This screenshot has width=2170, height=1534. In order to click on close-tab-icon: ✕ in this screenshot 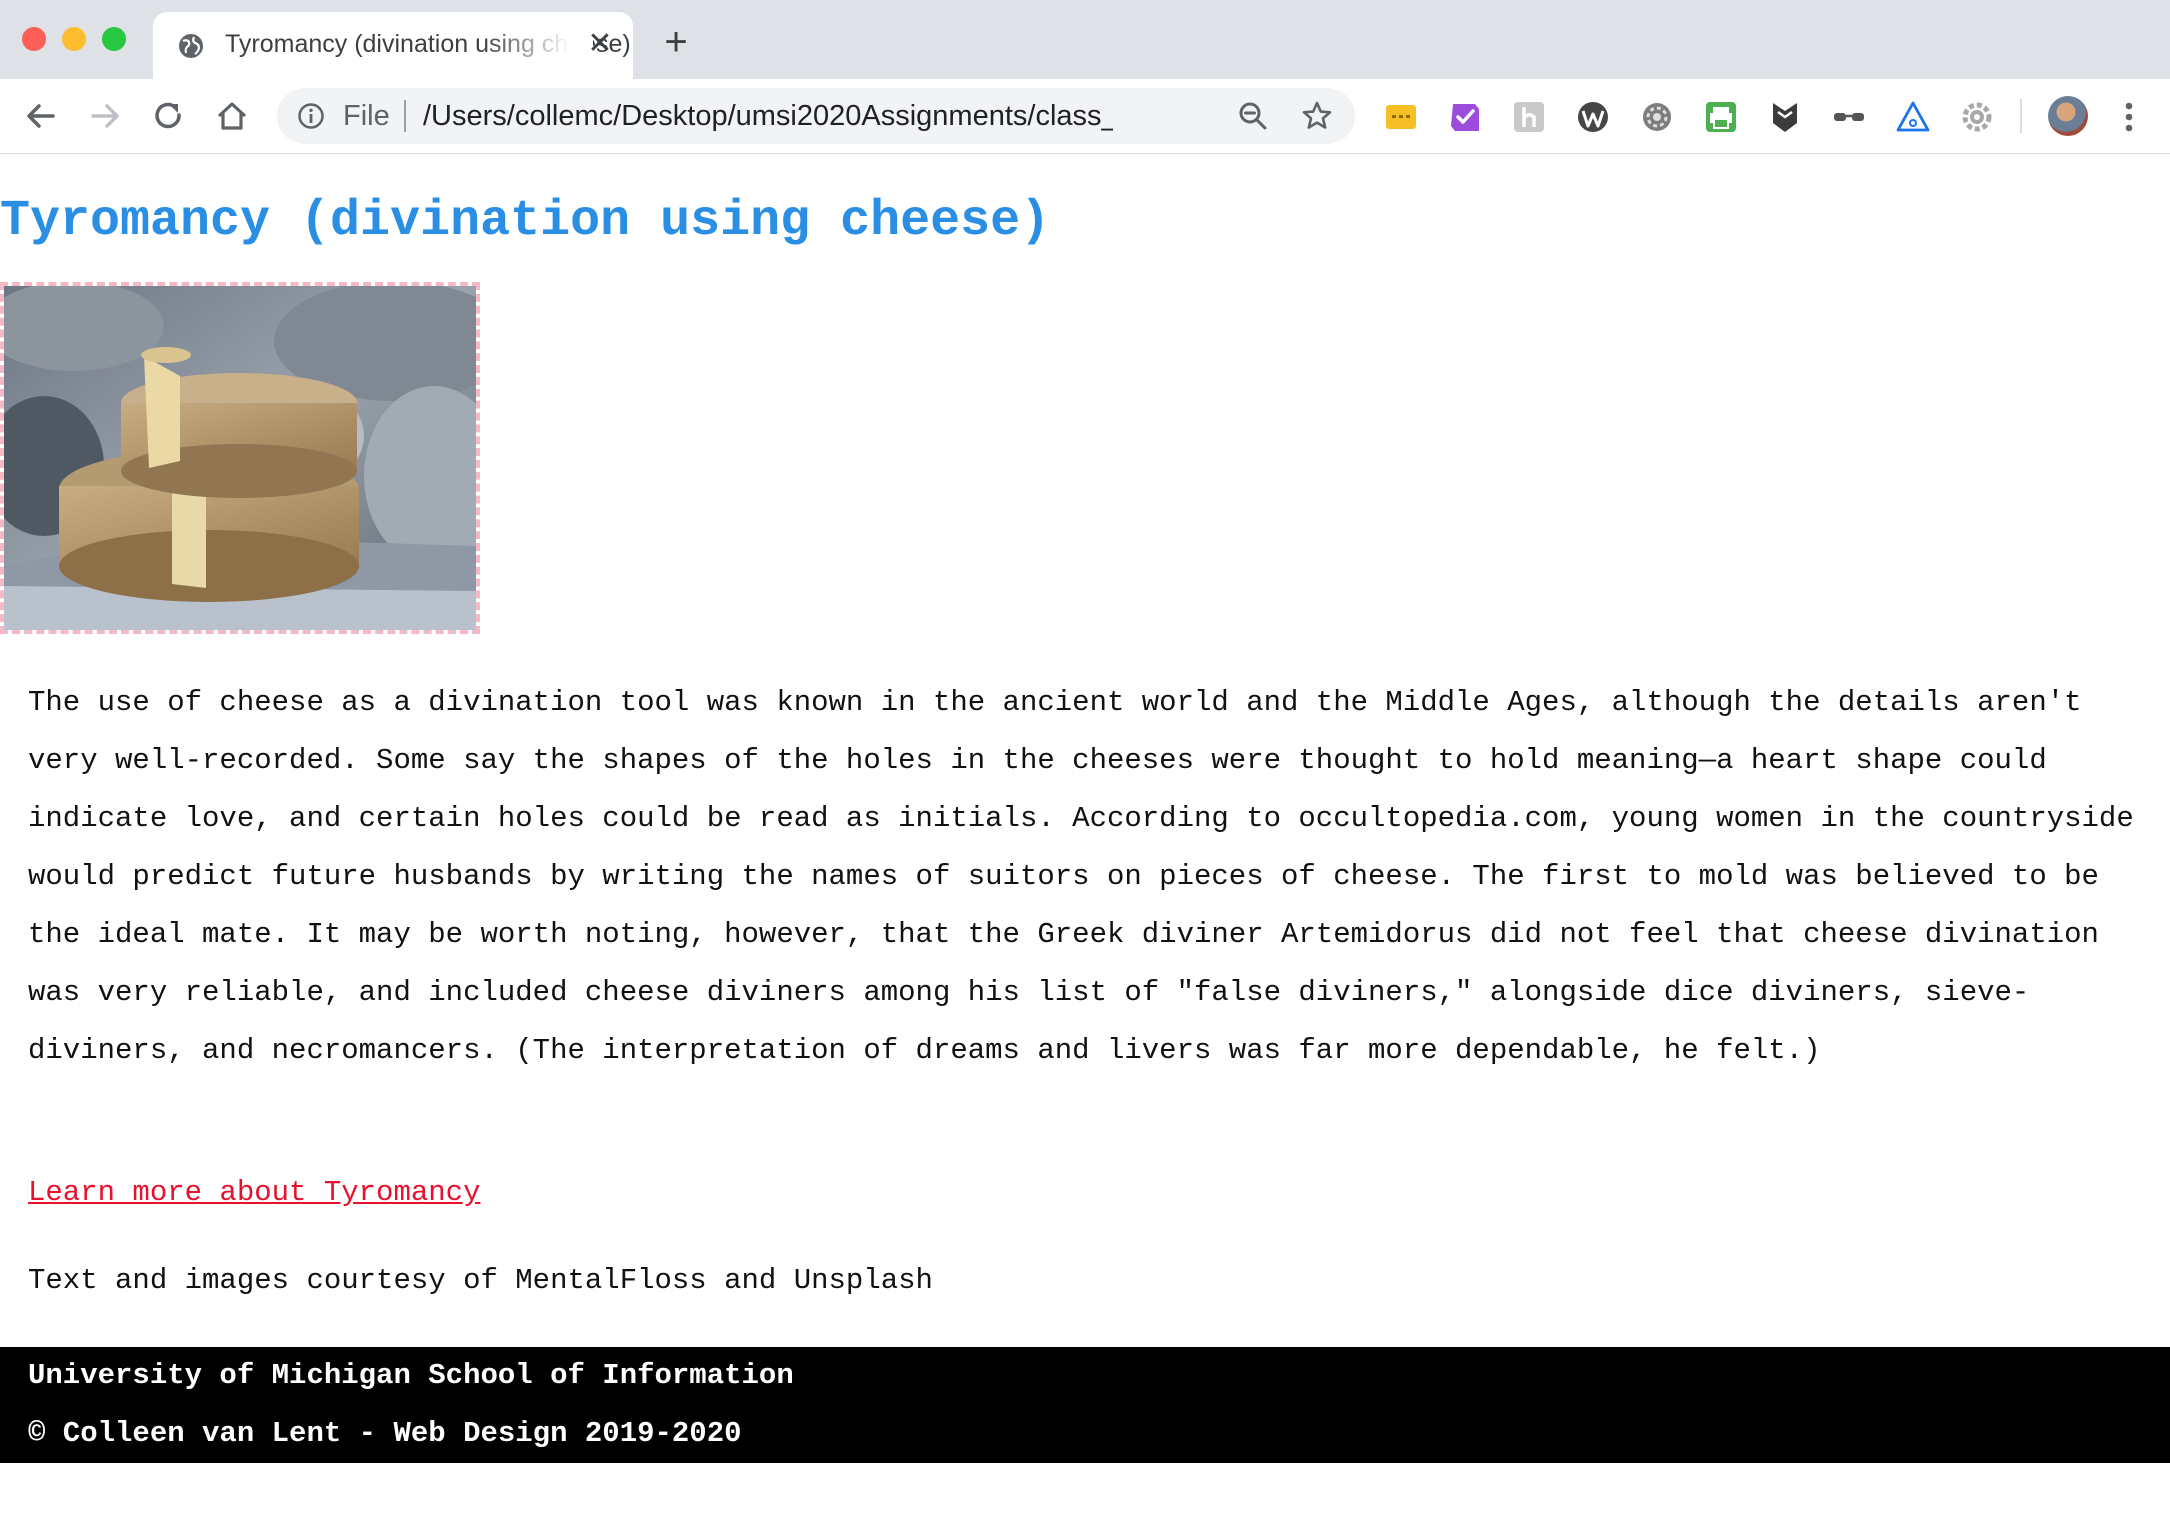, I will do `click(600, 44)`.